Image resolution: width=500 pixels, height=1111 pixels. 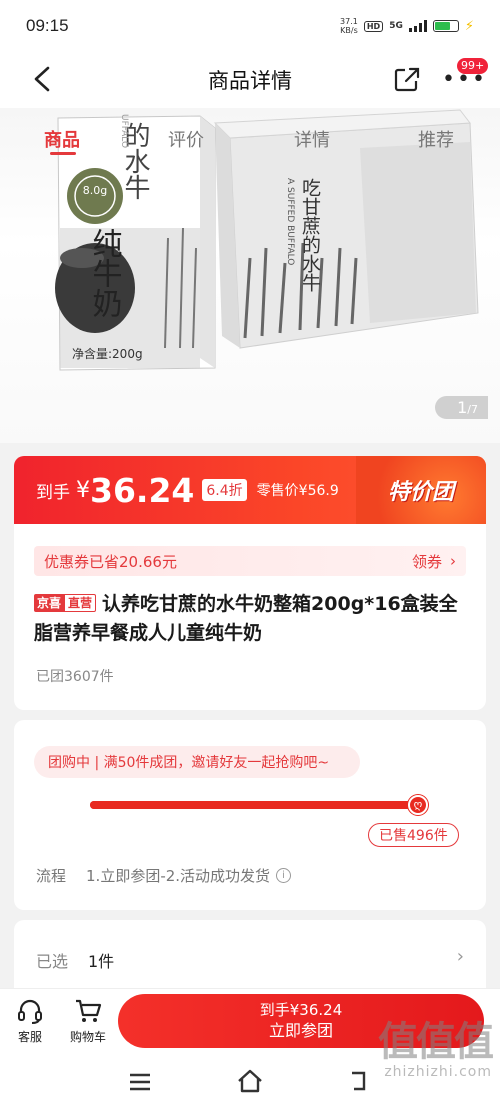 I want to click on discount-badge: 6.4折, so click(x=224, y=490).